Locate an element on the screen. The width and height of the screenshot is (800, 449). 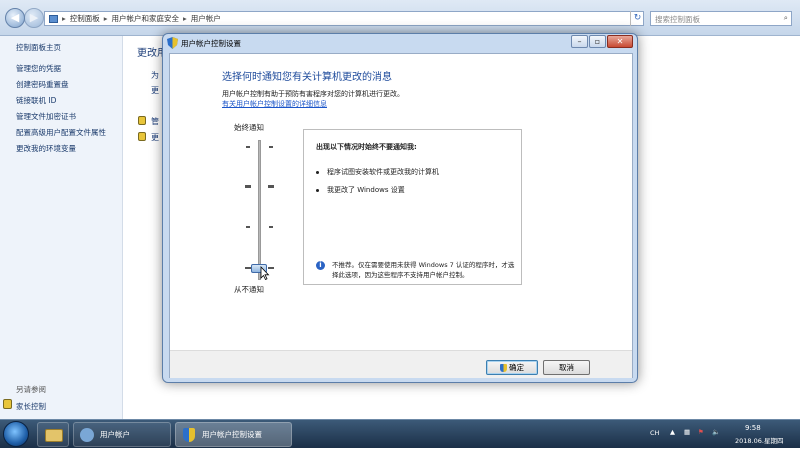
clock-time: 9:58 is located at coordinates (753, 428).